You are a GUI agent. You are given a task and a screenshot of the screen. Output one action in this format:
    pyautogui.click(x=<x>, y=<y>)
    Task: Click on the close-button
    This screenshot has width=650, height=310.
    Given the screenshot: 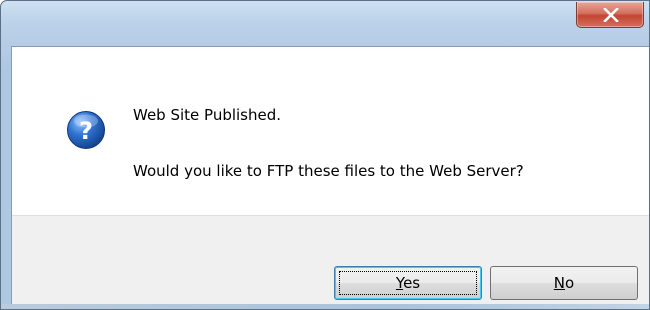 What is the action you would take?
    pyautogui.click(x=610, y=15)
    